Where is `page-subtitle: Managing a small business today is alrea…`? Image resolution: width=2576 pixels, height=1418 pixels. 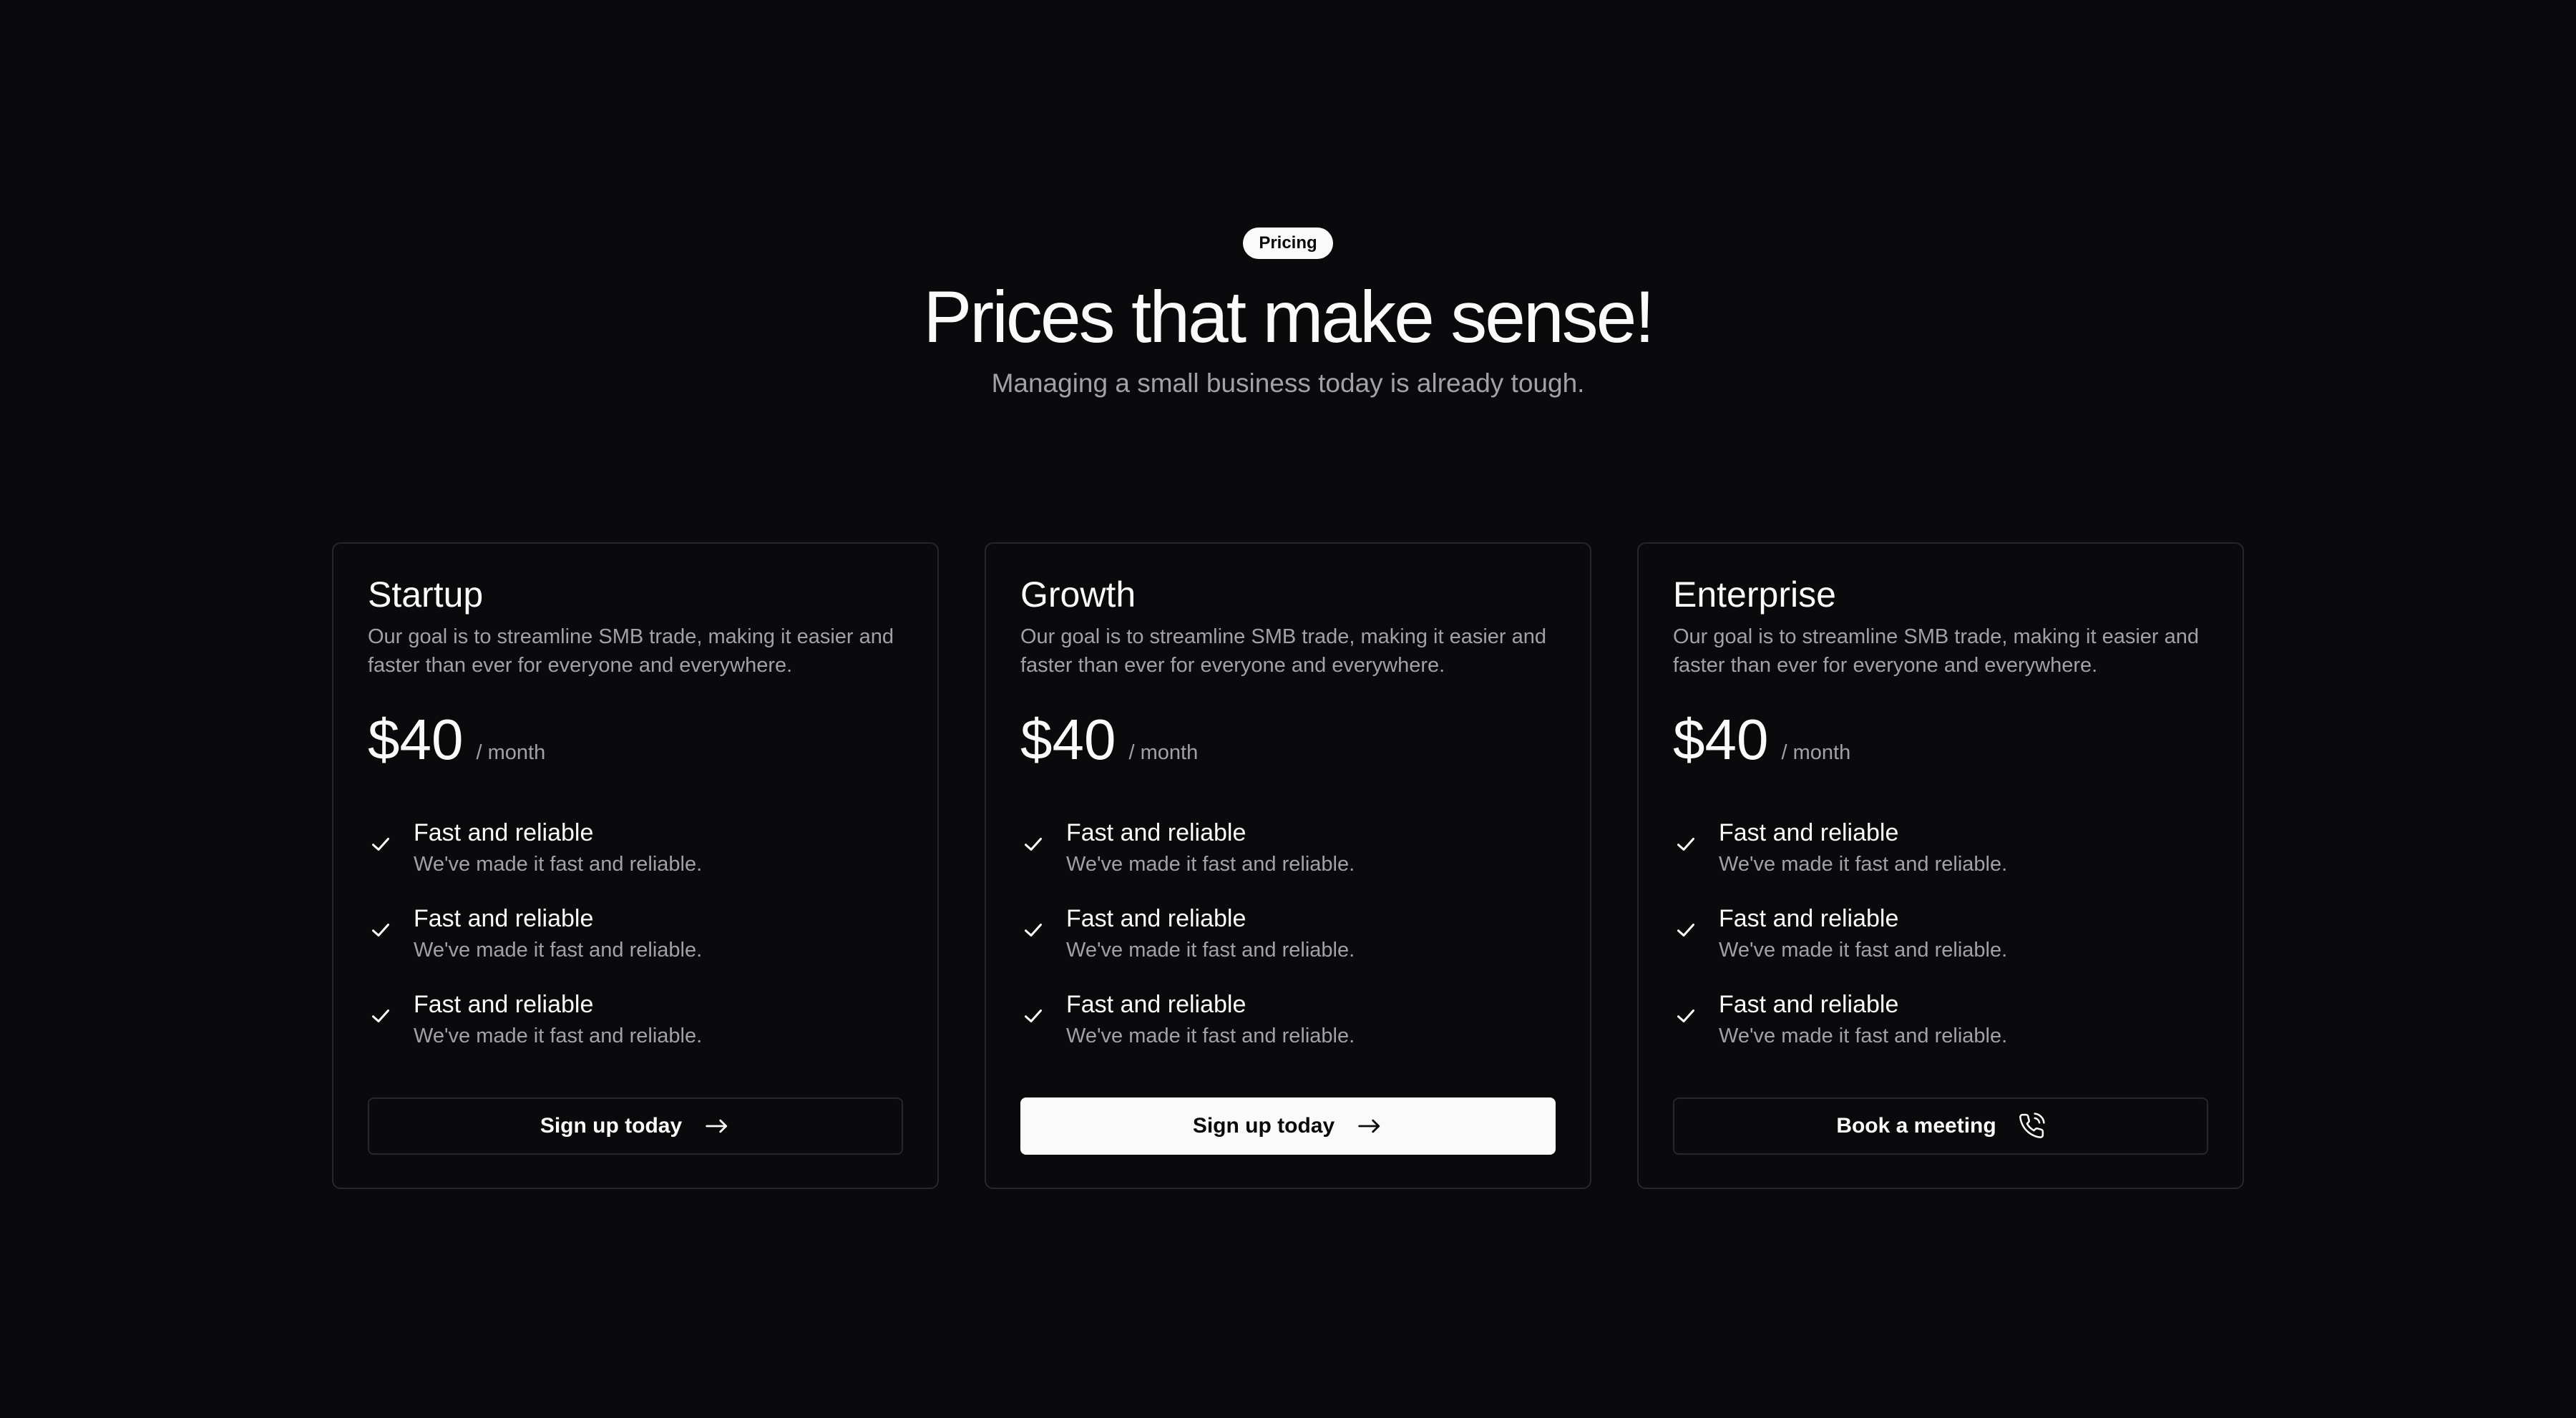
page-subtitle: Managing a small business today is alrea… is located at coordinates (1288, 383).